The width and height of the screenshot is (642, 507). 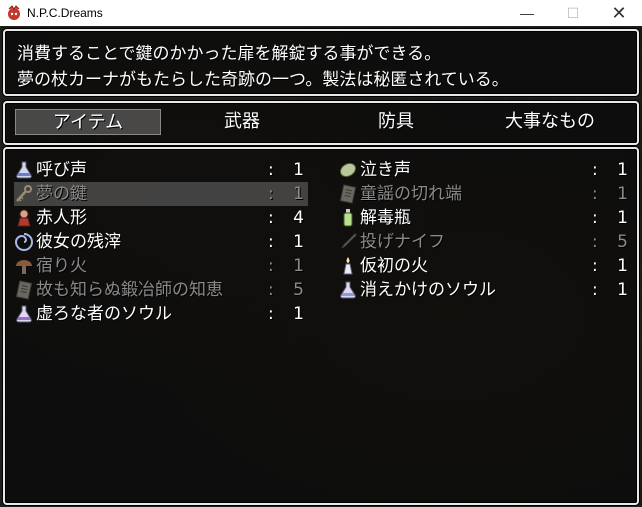 What do you see at coordinates (24, 193) in the screenshot?
I see `key-icon` at bounding box center [24, 193].